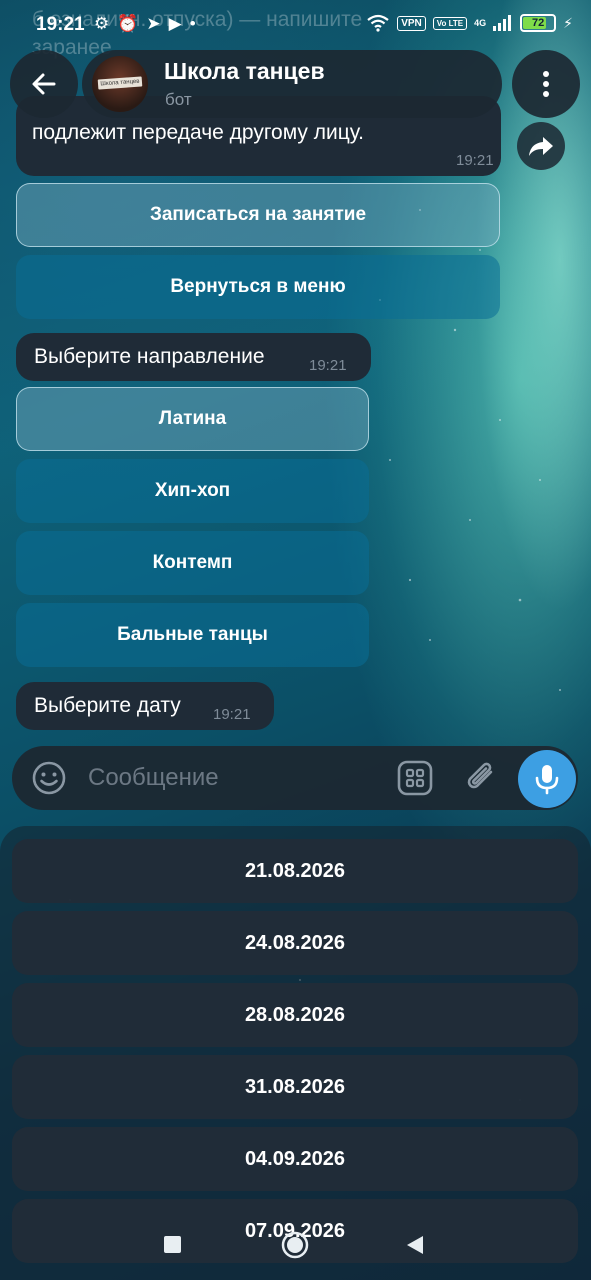 This screenshot has height=1280, width=591. What do you see at coordinates (481, 778) in the screenshot?
I see `paperclip-icon` at bounding box center [481, 778].